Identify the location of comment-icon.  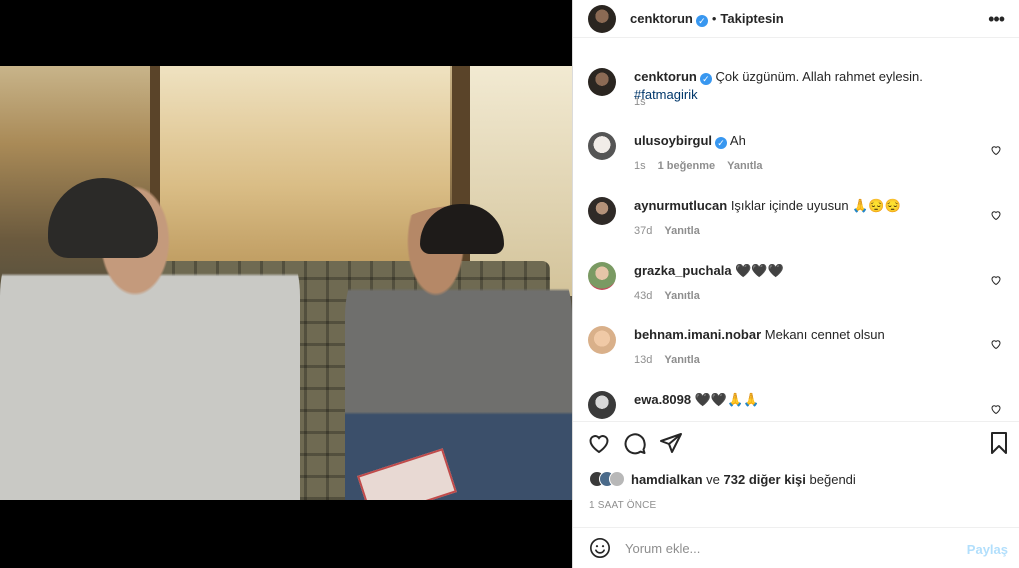
(635, 443).